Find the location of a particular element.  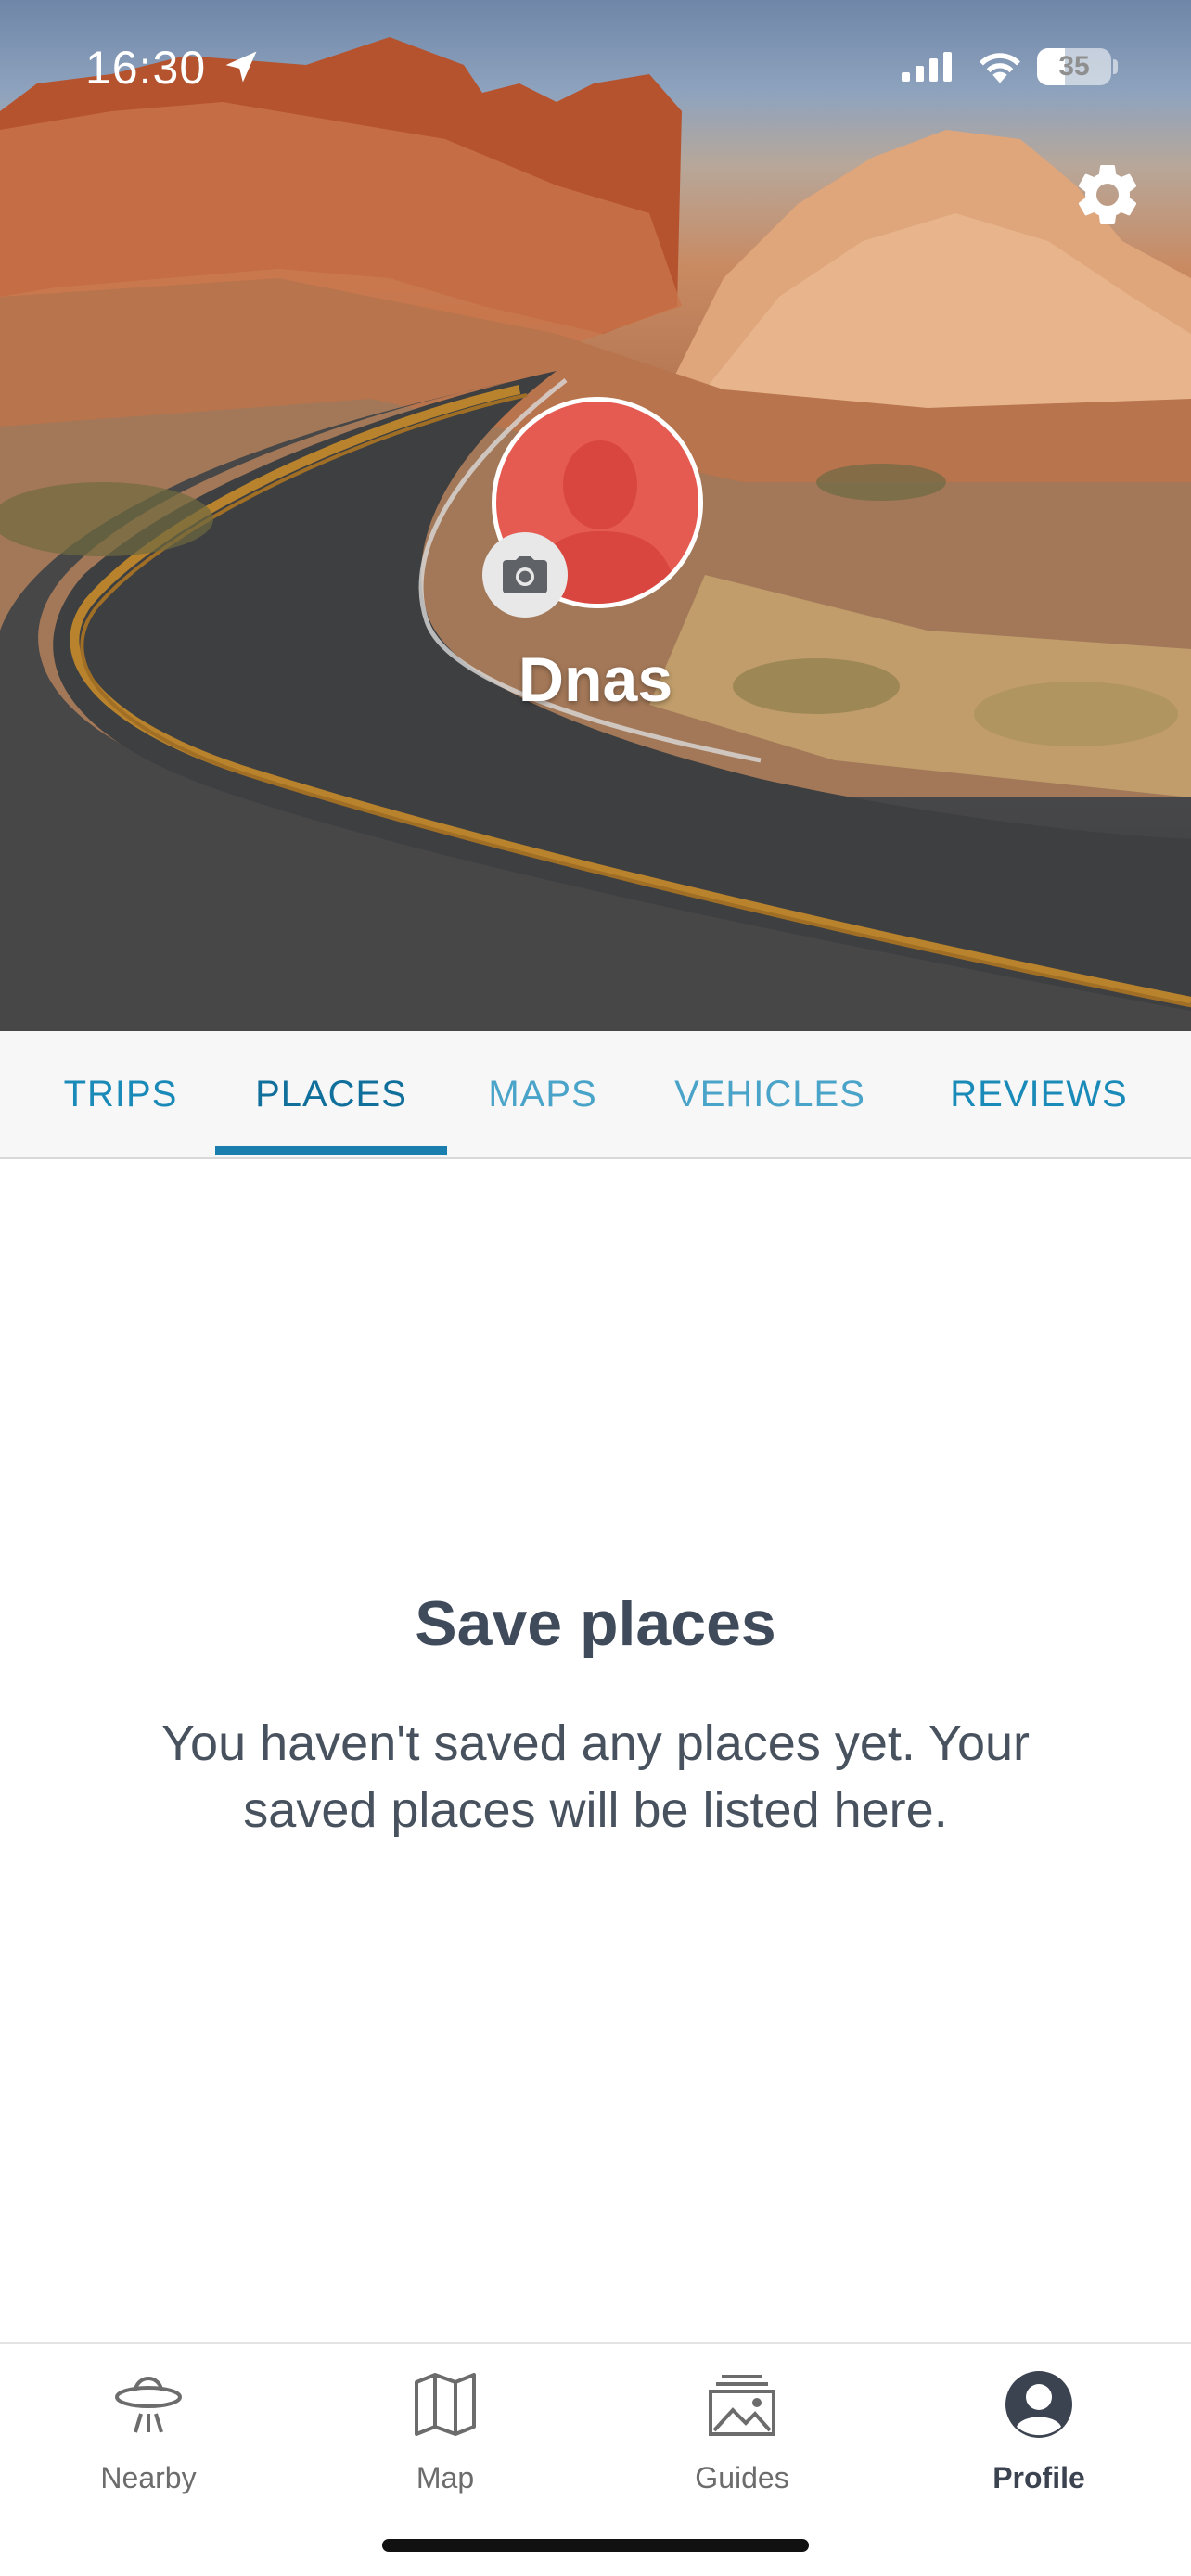

settings-button is located at coordinates (1107, 195).